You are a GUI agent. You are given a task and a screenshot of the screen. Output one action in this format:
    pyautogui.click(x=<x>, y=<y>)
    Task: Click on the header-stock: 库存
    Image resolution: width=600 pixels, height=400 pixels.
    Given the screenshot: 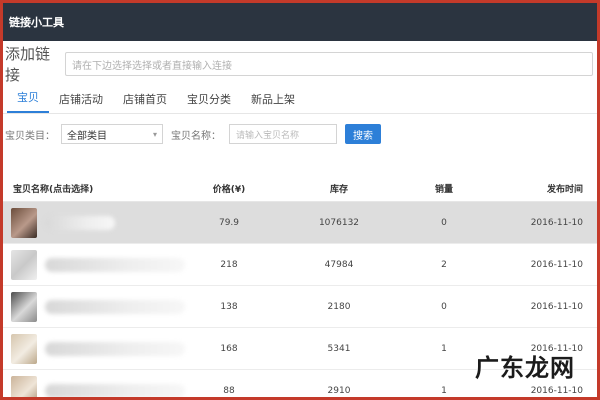 What is the action you would take?
    pyautogui.click(x=338, y=189)
    